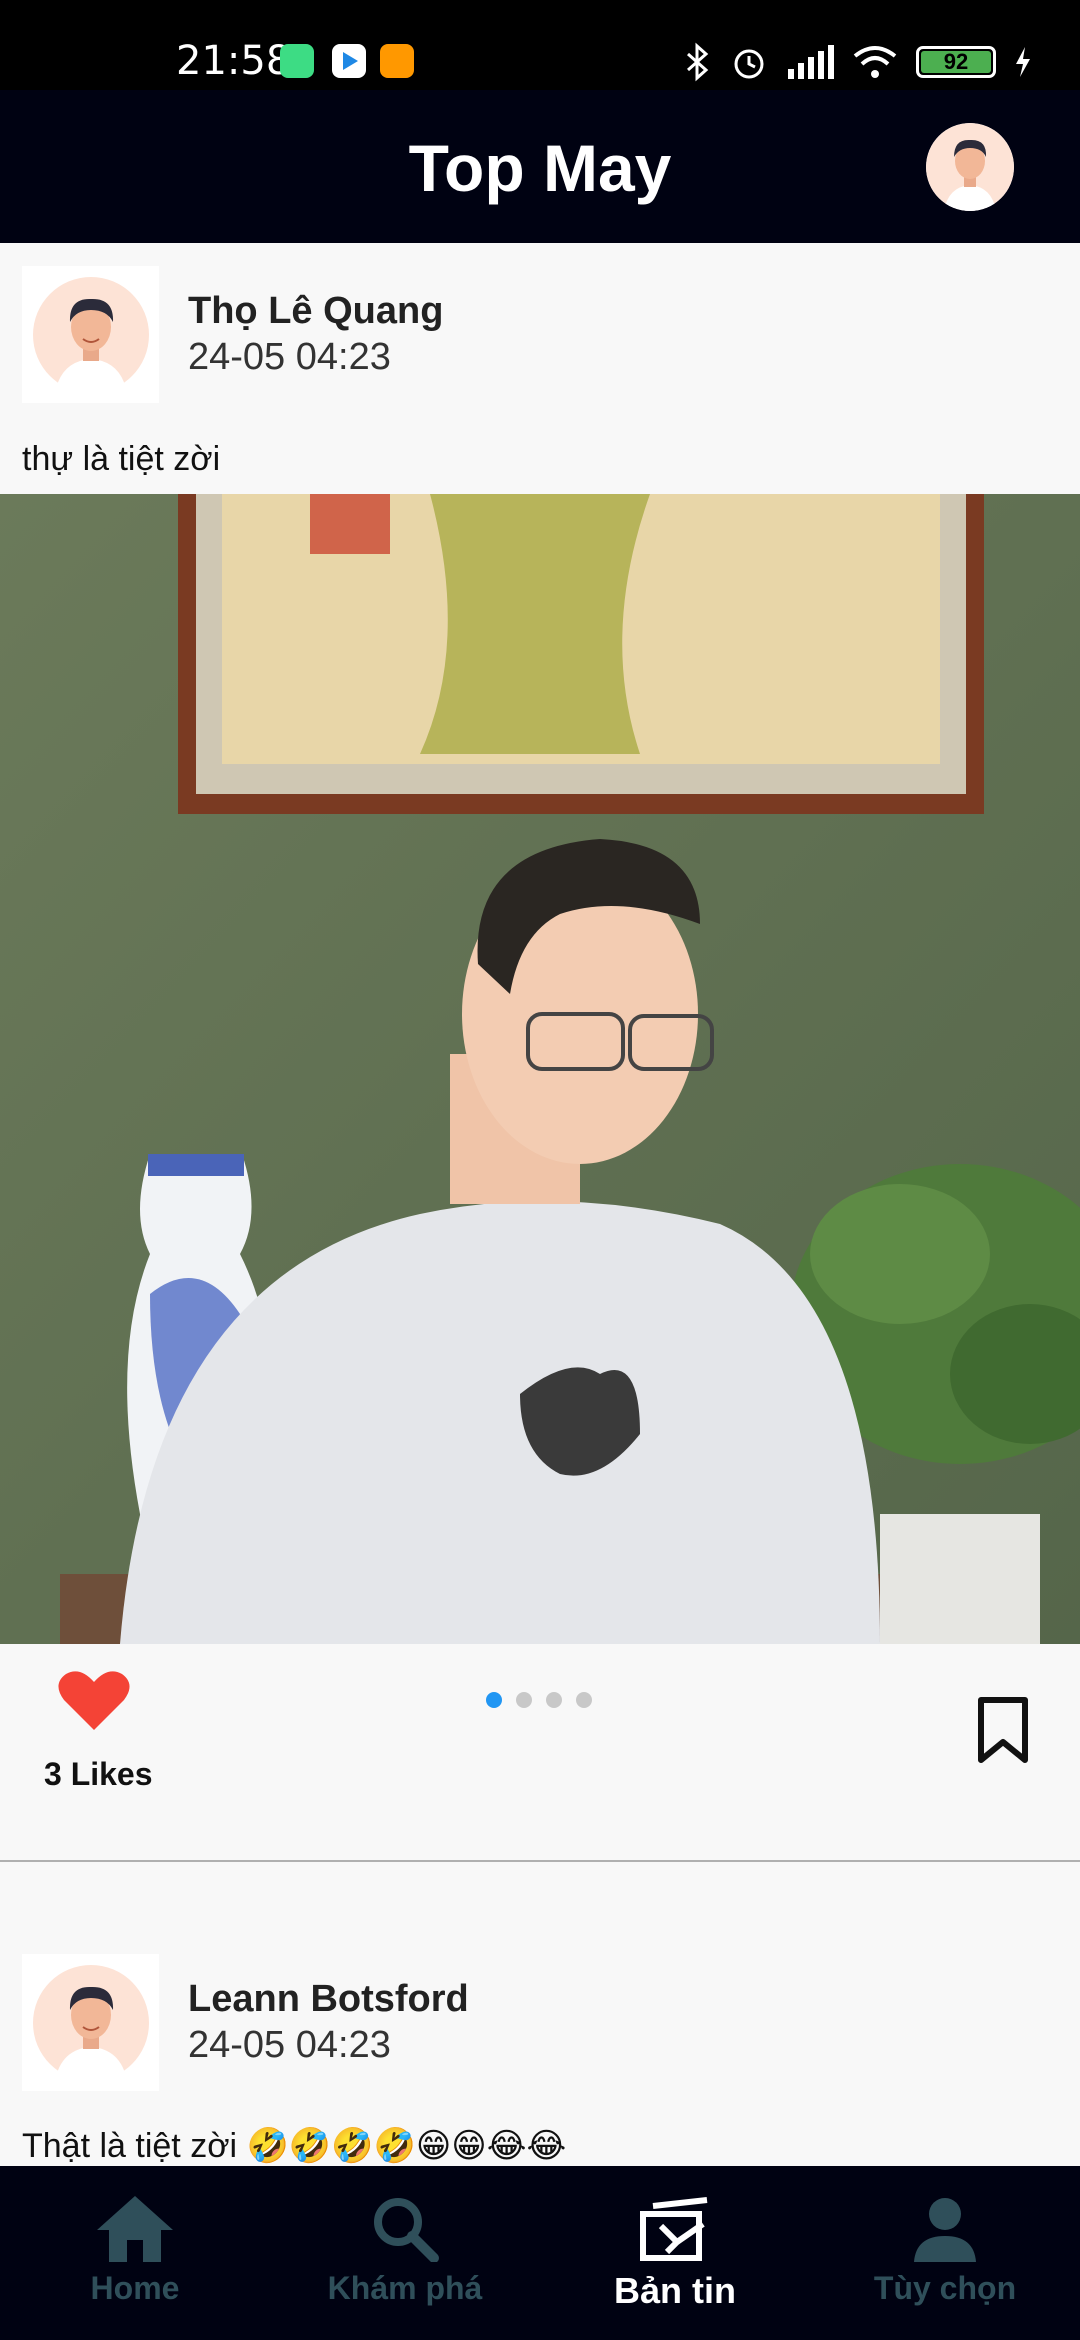 This screenshot has height=2340, width=1080. Describe the element at coordinates (811, 62) in the screenshot. I see `signal-icon` at that location.